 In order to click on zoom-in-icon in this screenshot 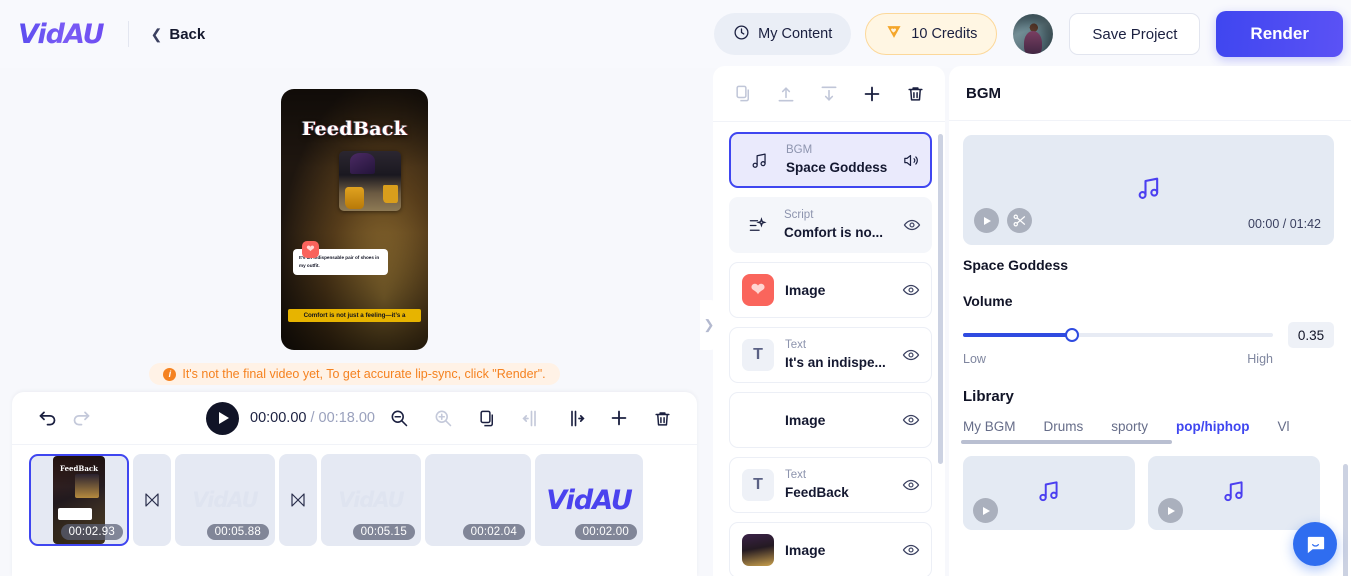, I will do `click(443, 418)`.